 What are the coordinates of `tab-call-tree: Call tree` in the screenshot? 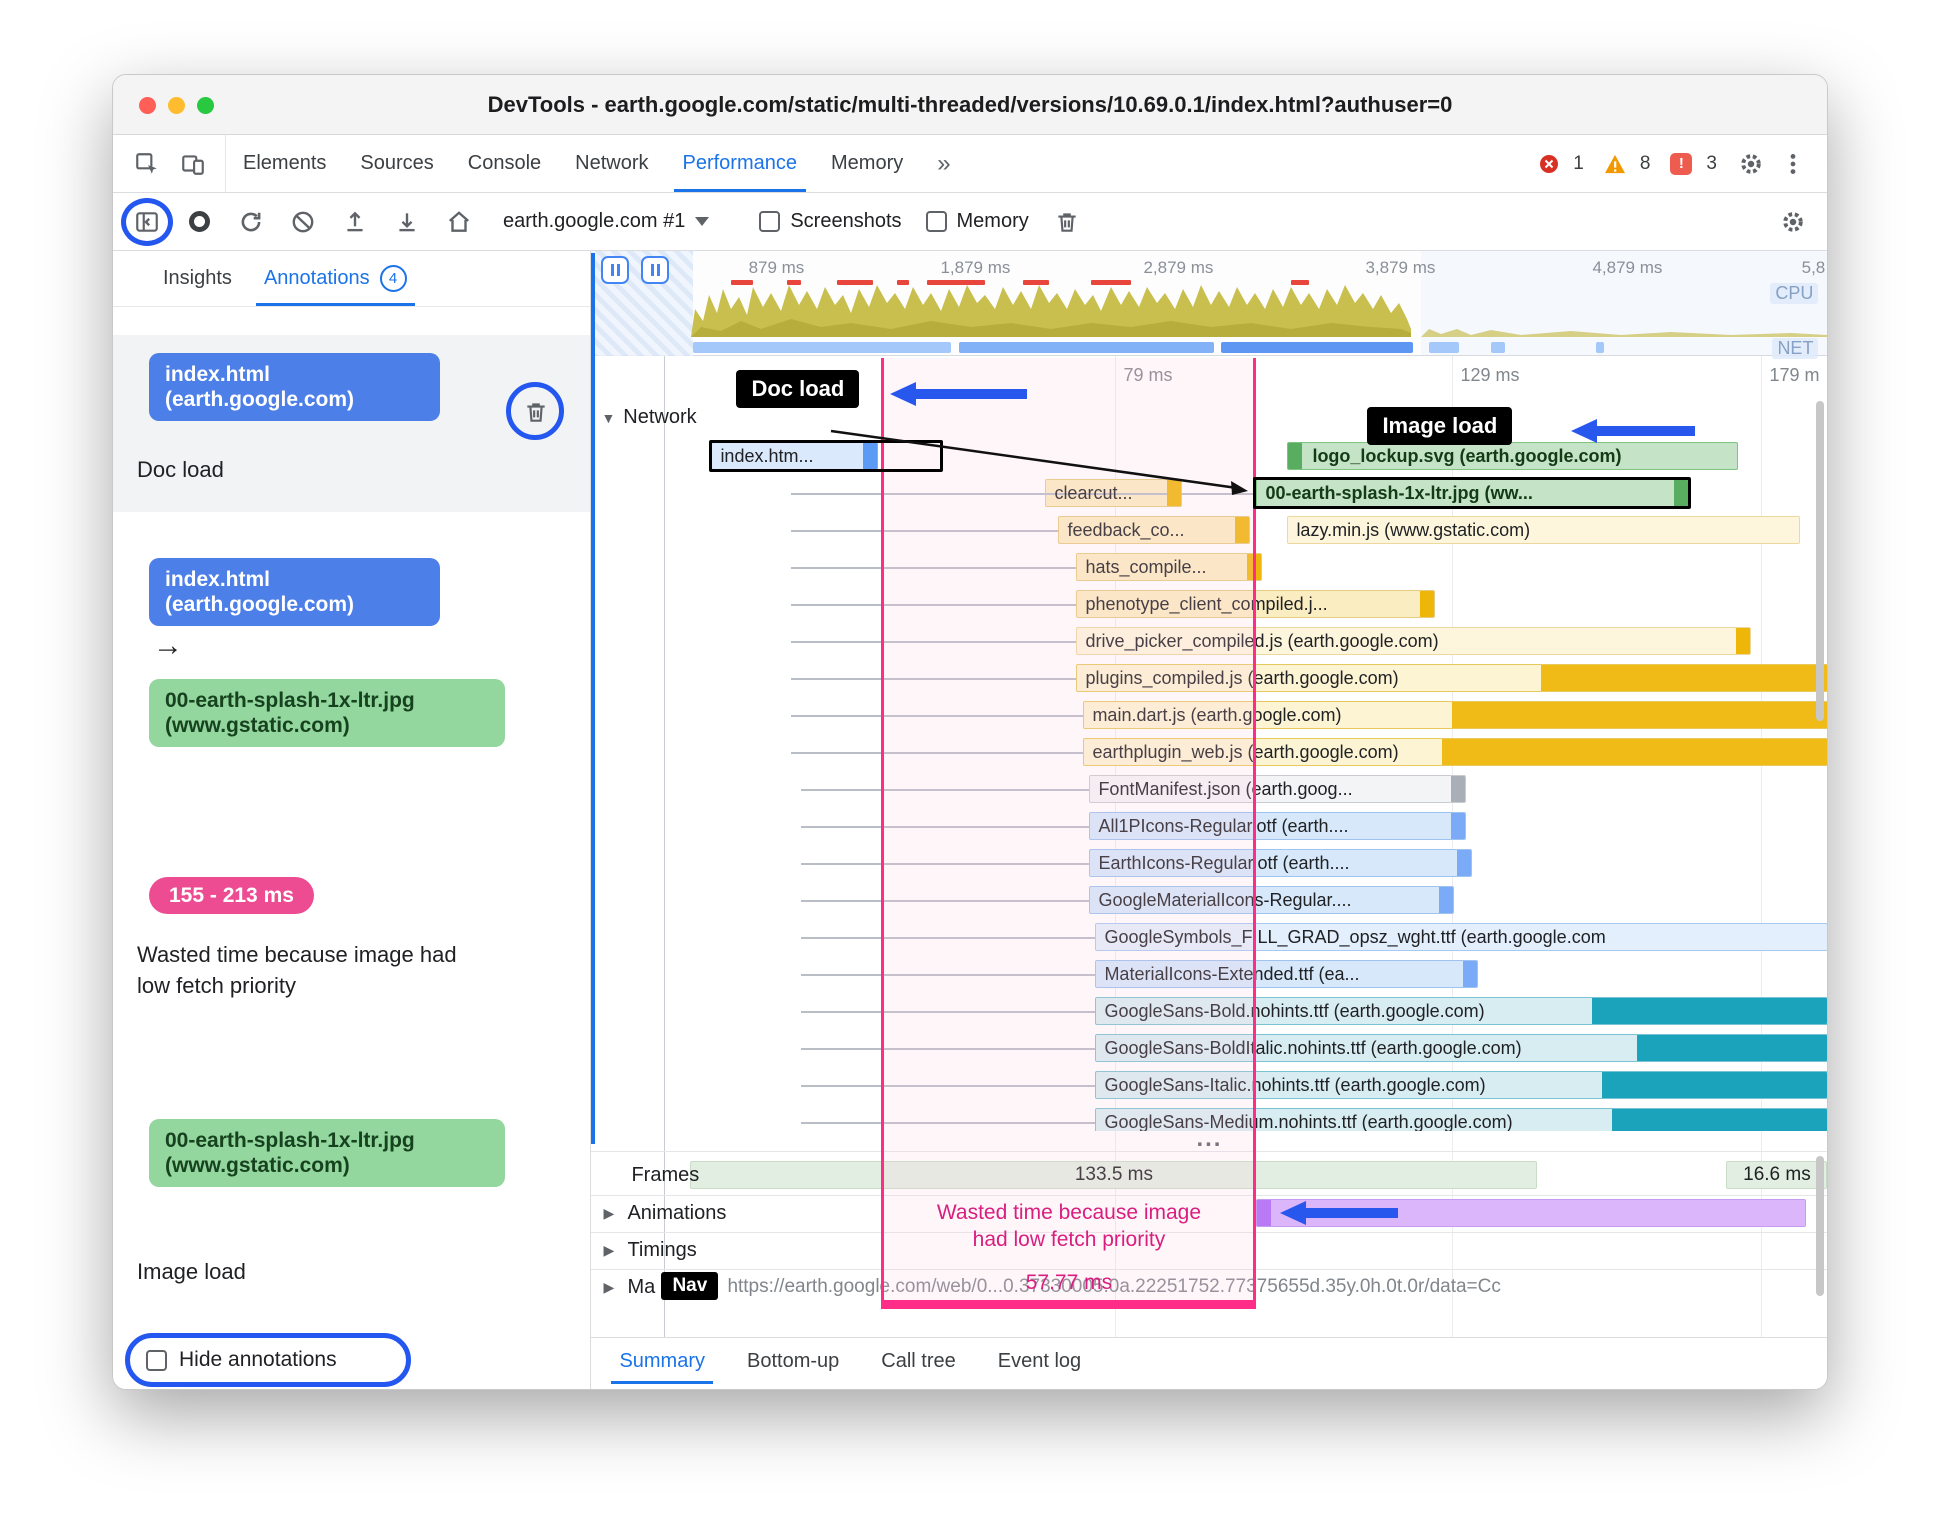 It's located at (918, 1361).